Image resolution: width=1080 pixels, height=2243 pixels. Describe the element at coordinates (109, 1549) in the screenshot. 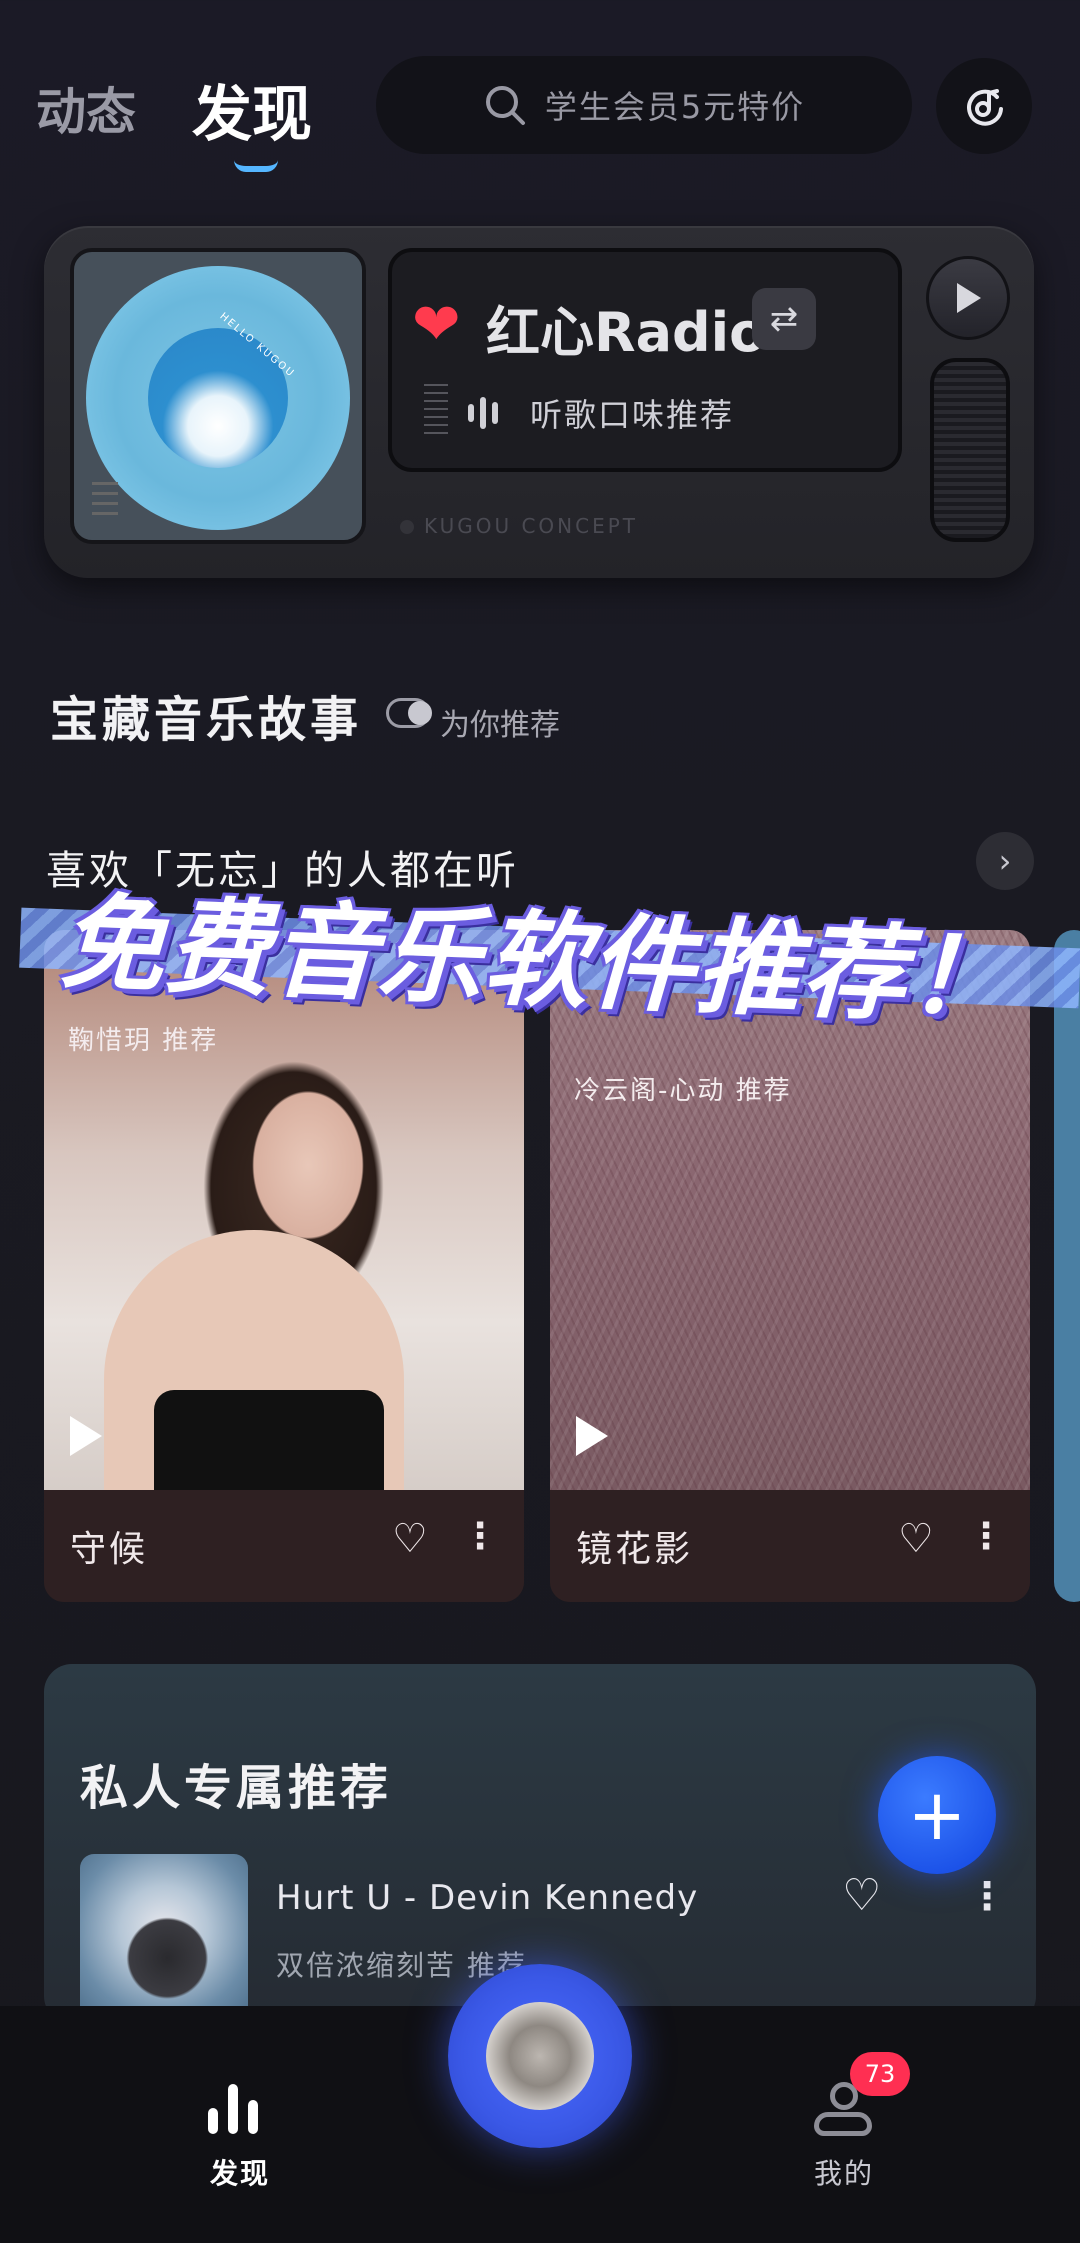

I see `card-song-name: 守候` at that location.